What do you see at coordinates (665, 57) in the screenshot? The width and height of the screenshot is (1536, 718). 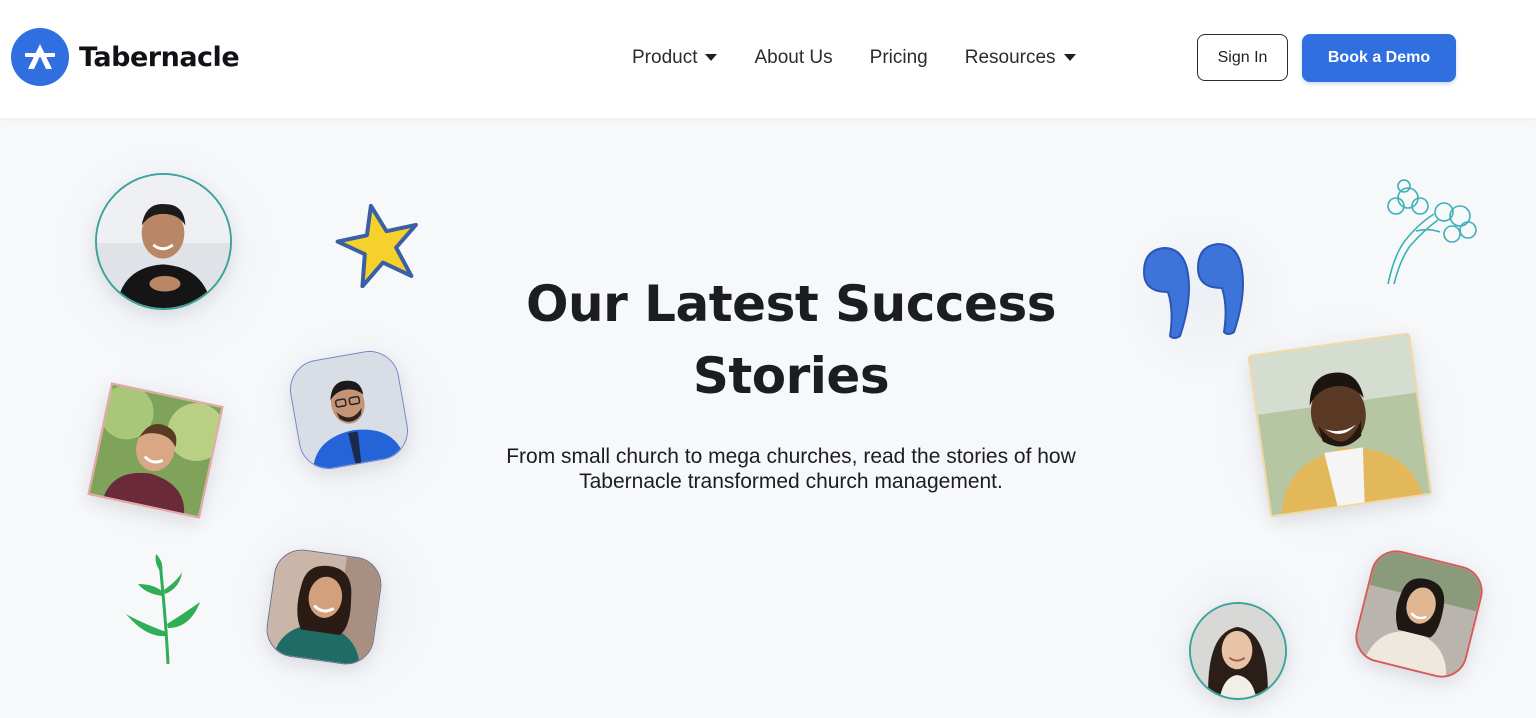 I see `nav-item-label: Product` at bounding box center [665, 57].